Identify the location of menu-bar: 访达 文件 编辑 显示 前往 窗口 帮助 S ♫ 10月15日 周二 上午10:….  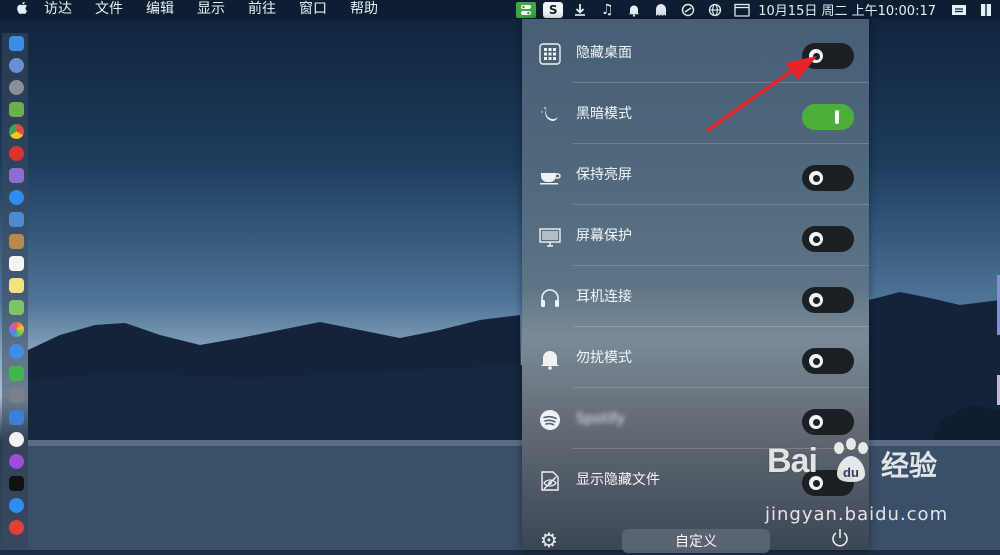
(500, 9).